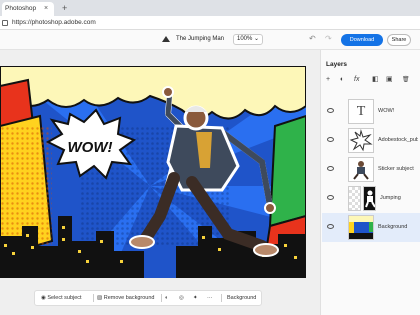 The width and height of the screenshot is (420, 315). I want to click on group-icon: ▣, so click(389, 80).